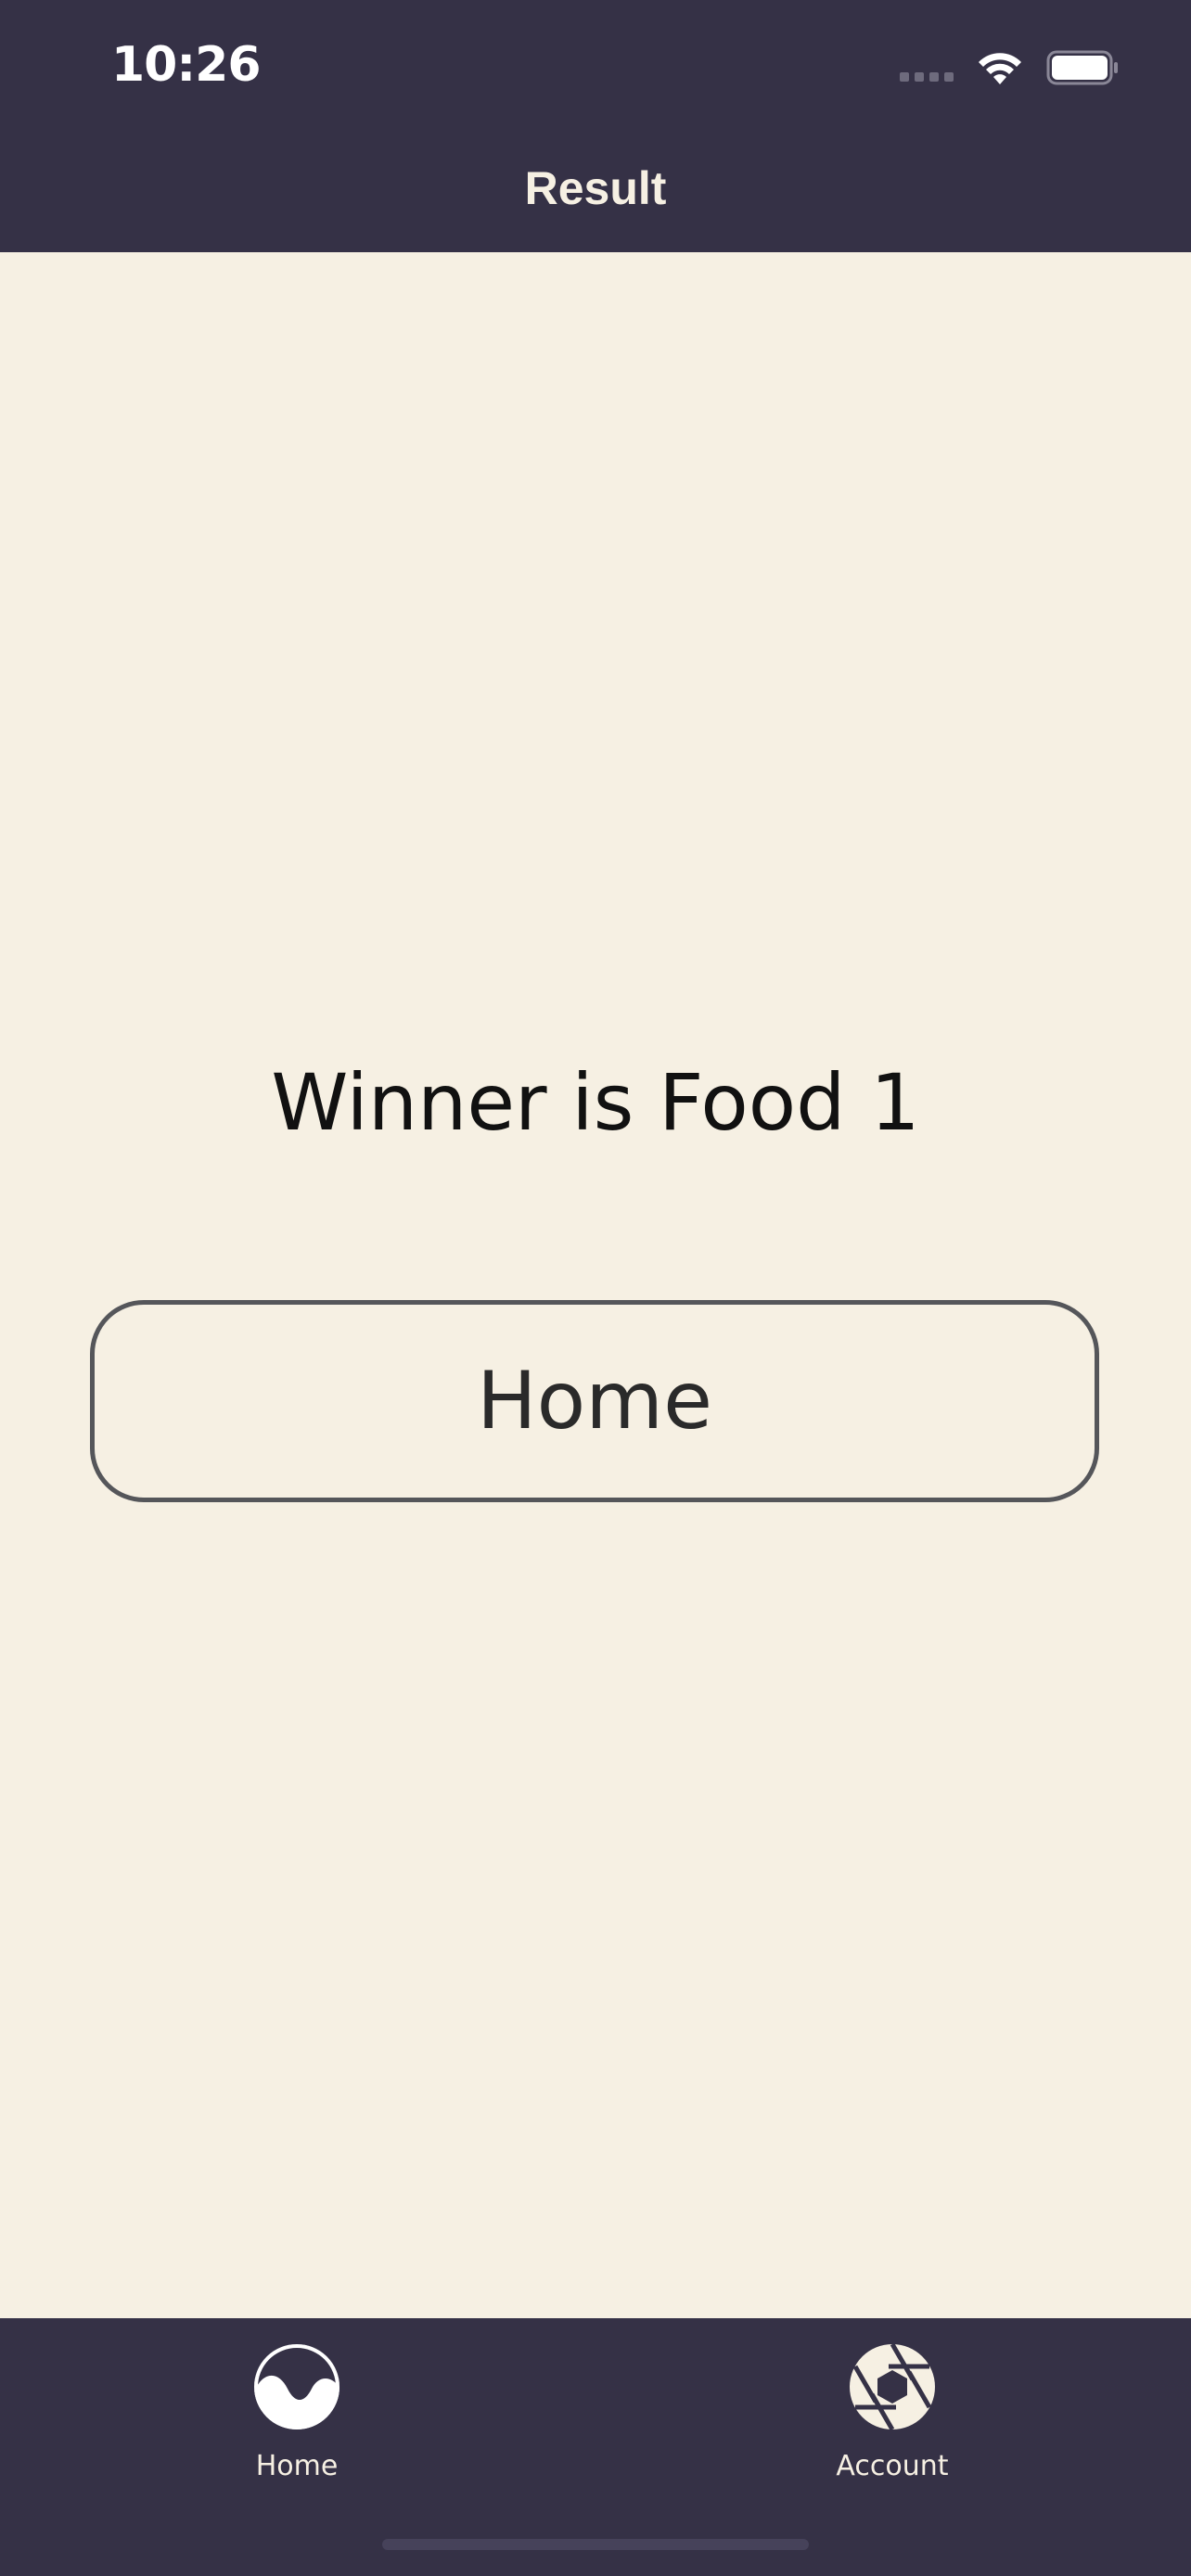  Describe the element at coordinates (595, 2544) in the screenshot. I see `home-indicator` at that location.